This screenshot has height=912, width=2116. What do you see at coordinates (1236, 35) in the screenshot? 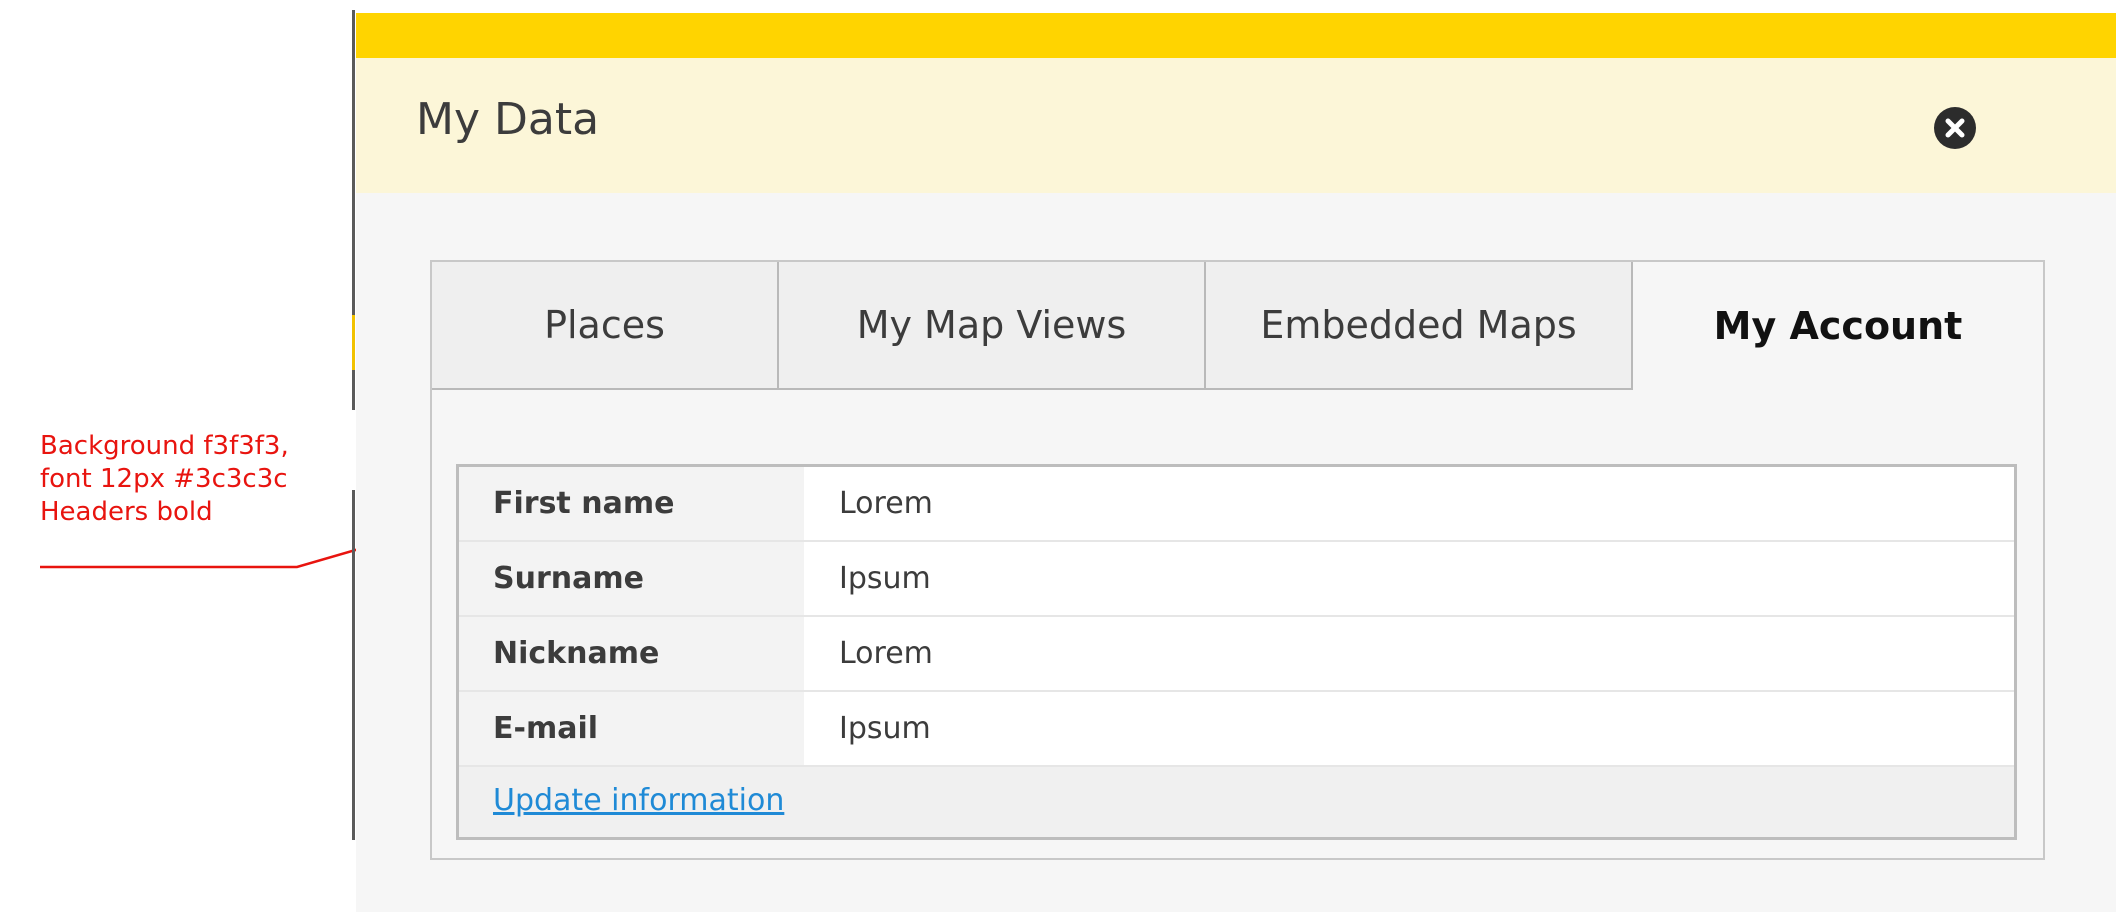
I see `dialog-accent-bar` at bounding box center [1236, 35].